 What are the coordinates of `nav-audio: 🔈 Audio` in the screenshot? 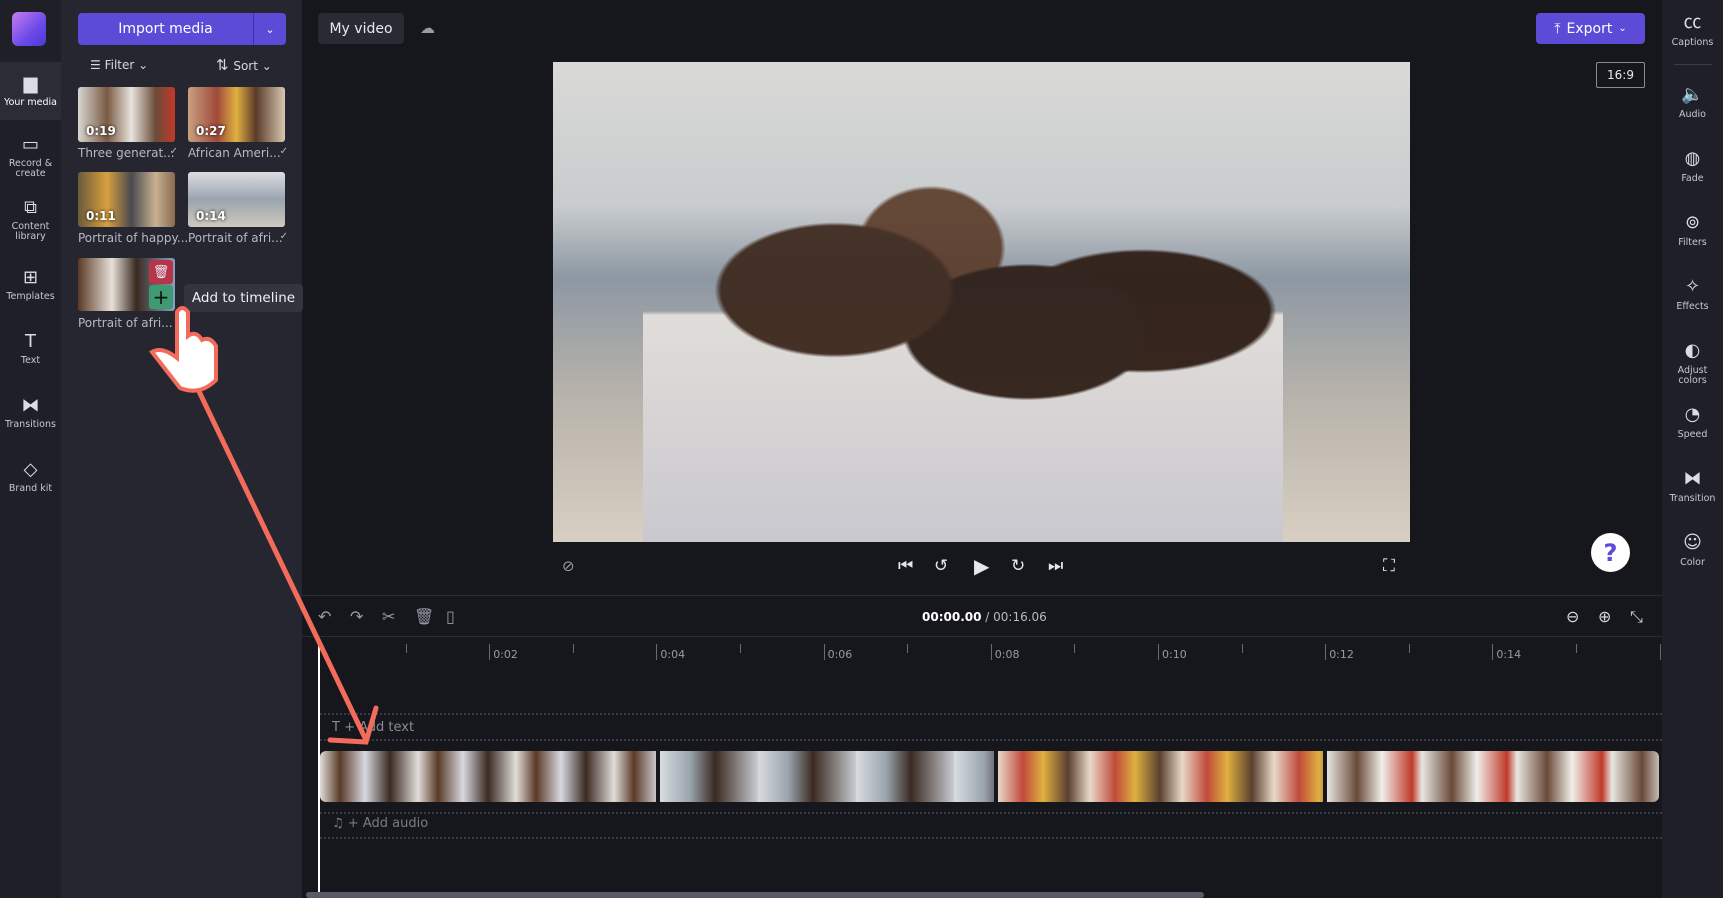 It's located at (1692, 102).